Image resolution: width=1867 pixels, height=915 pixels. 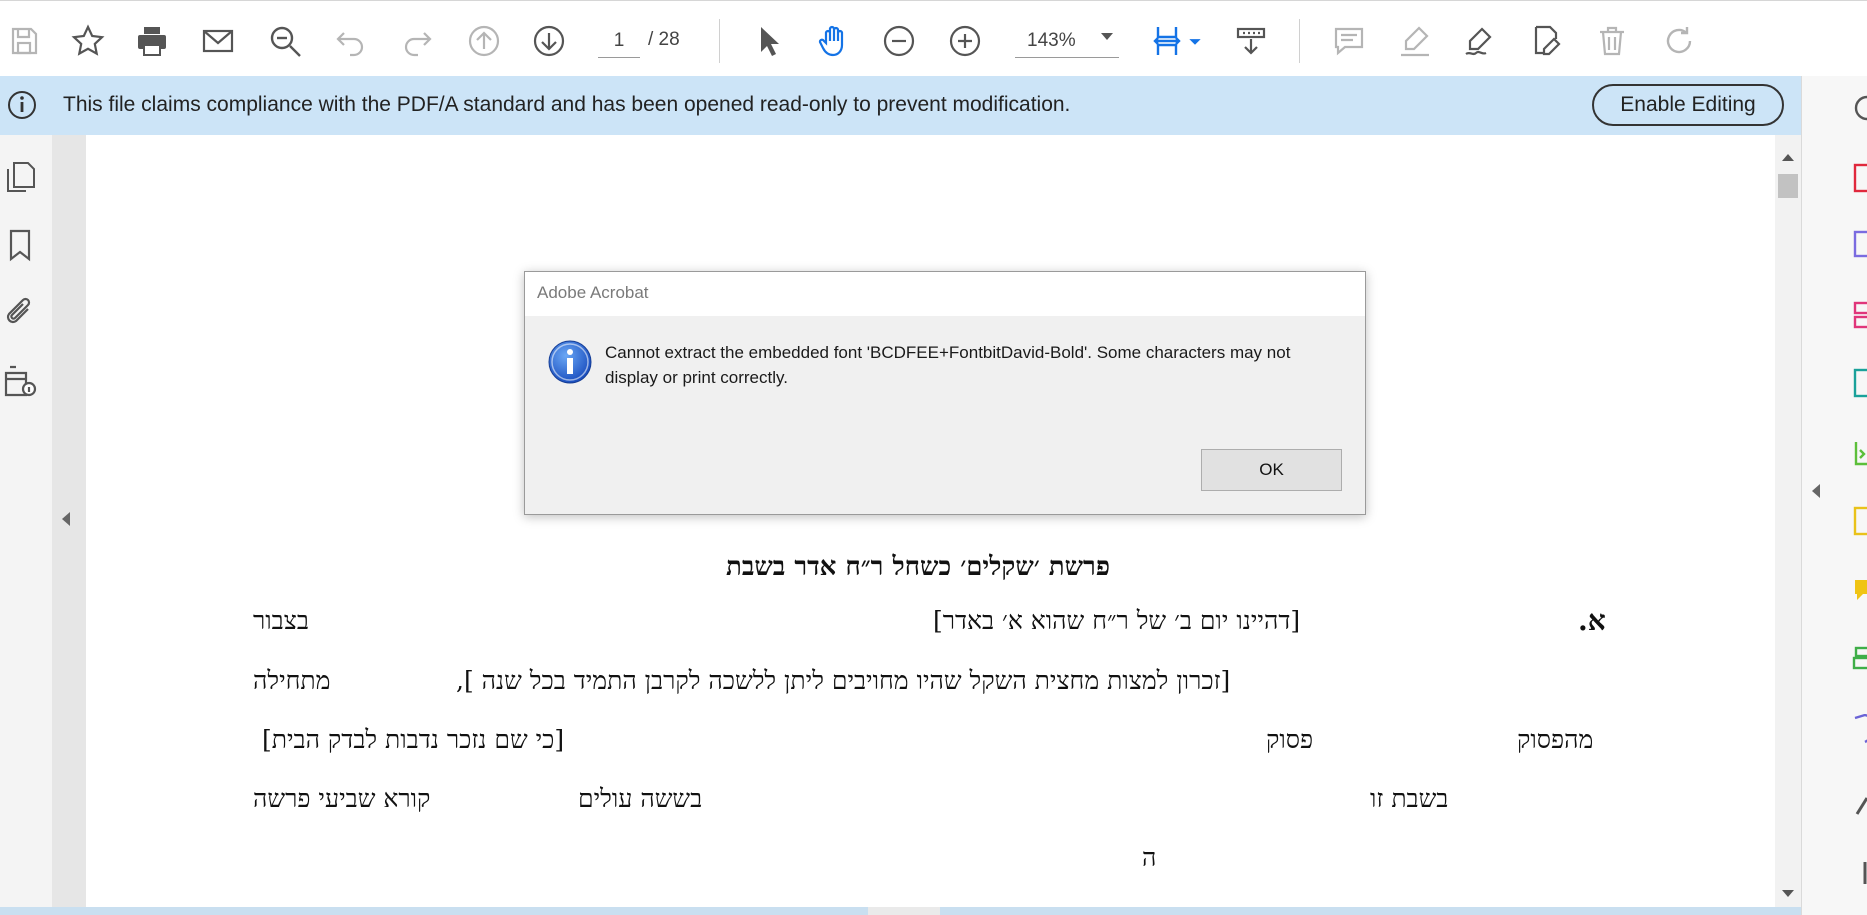 I want to click on document-text-line: [דהיינו יום ב׳ של ר״ח שהוא א׳ באדר], so click(x=1117, y=620).